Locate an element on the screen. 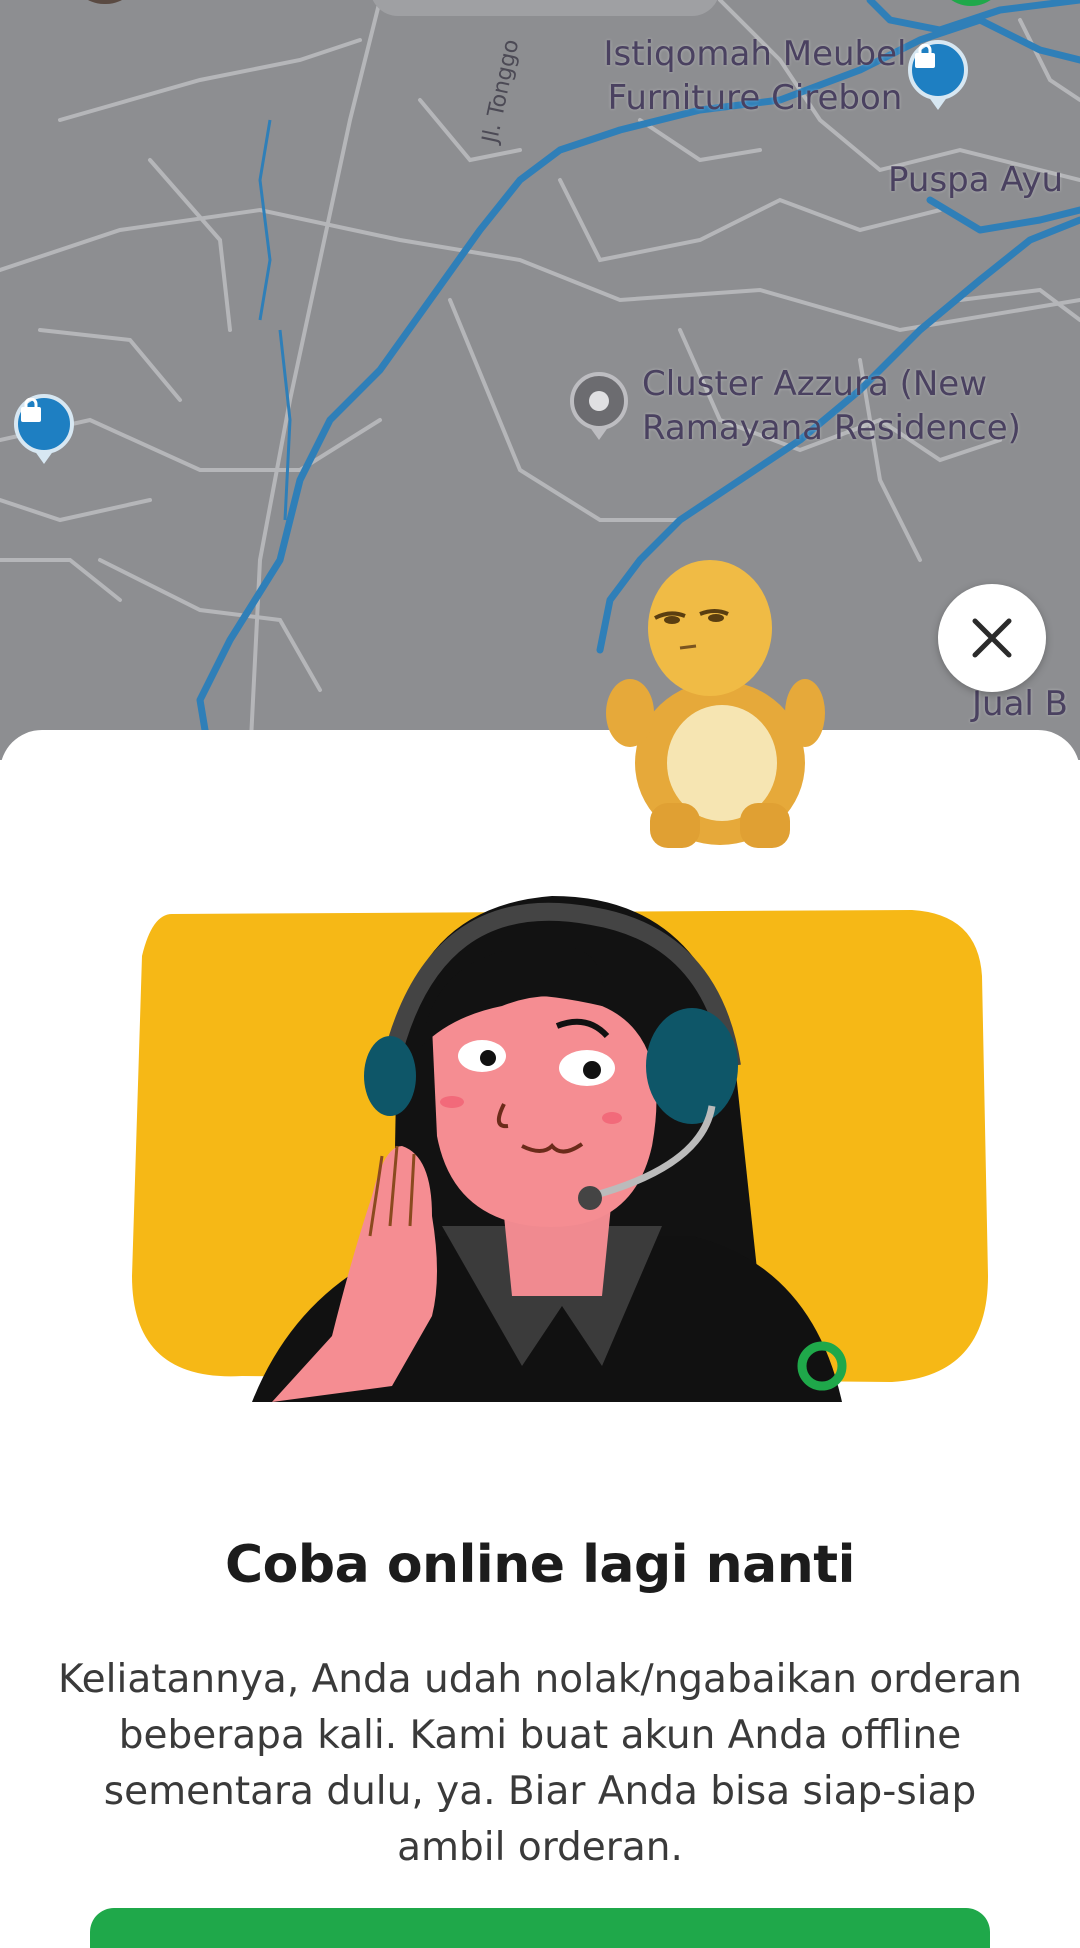 The width and height of the screenshot is (1080, 1948). location-dot-icon is located at coordinates (599, 401).